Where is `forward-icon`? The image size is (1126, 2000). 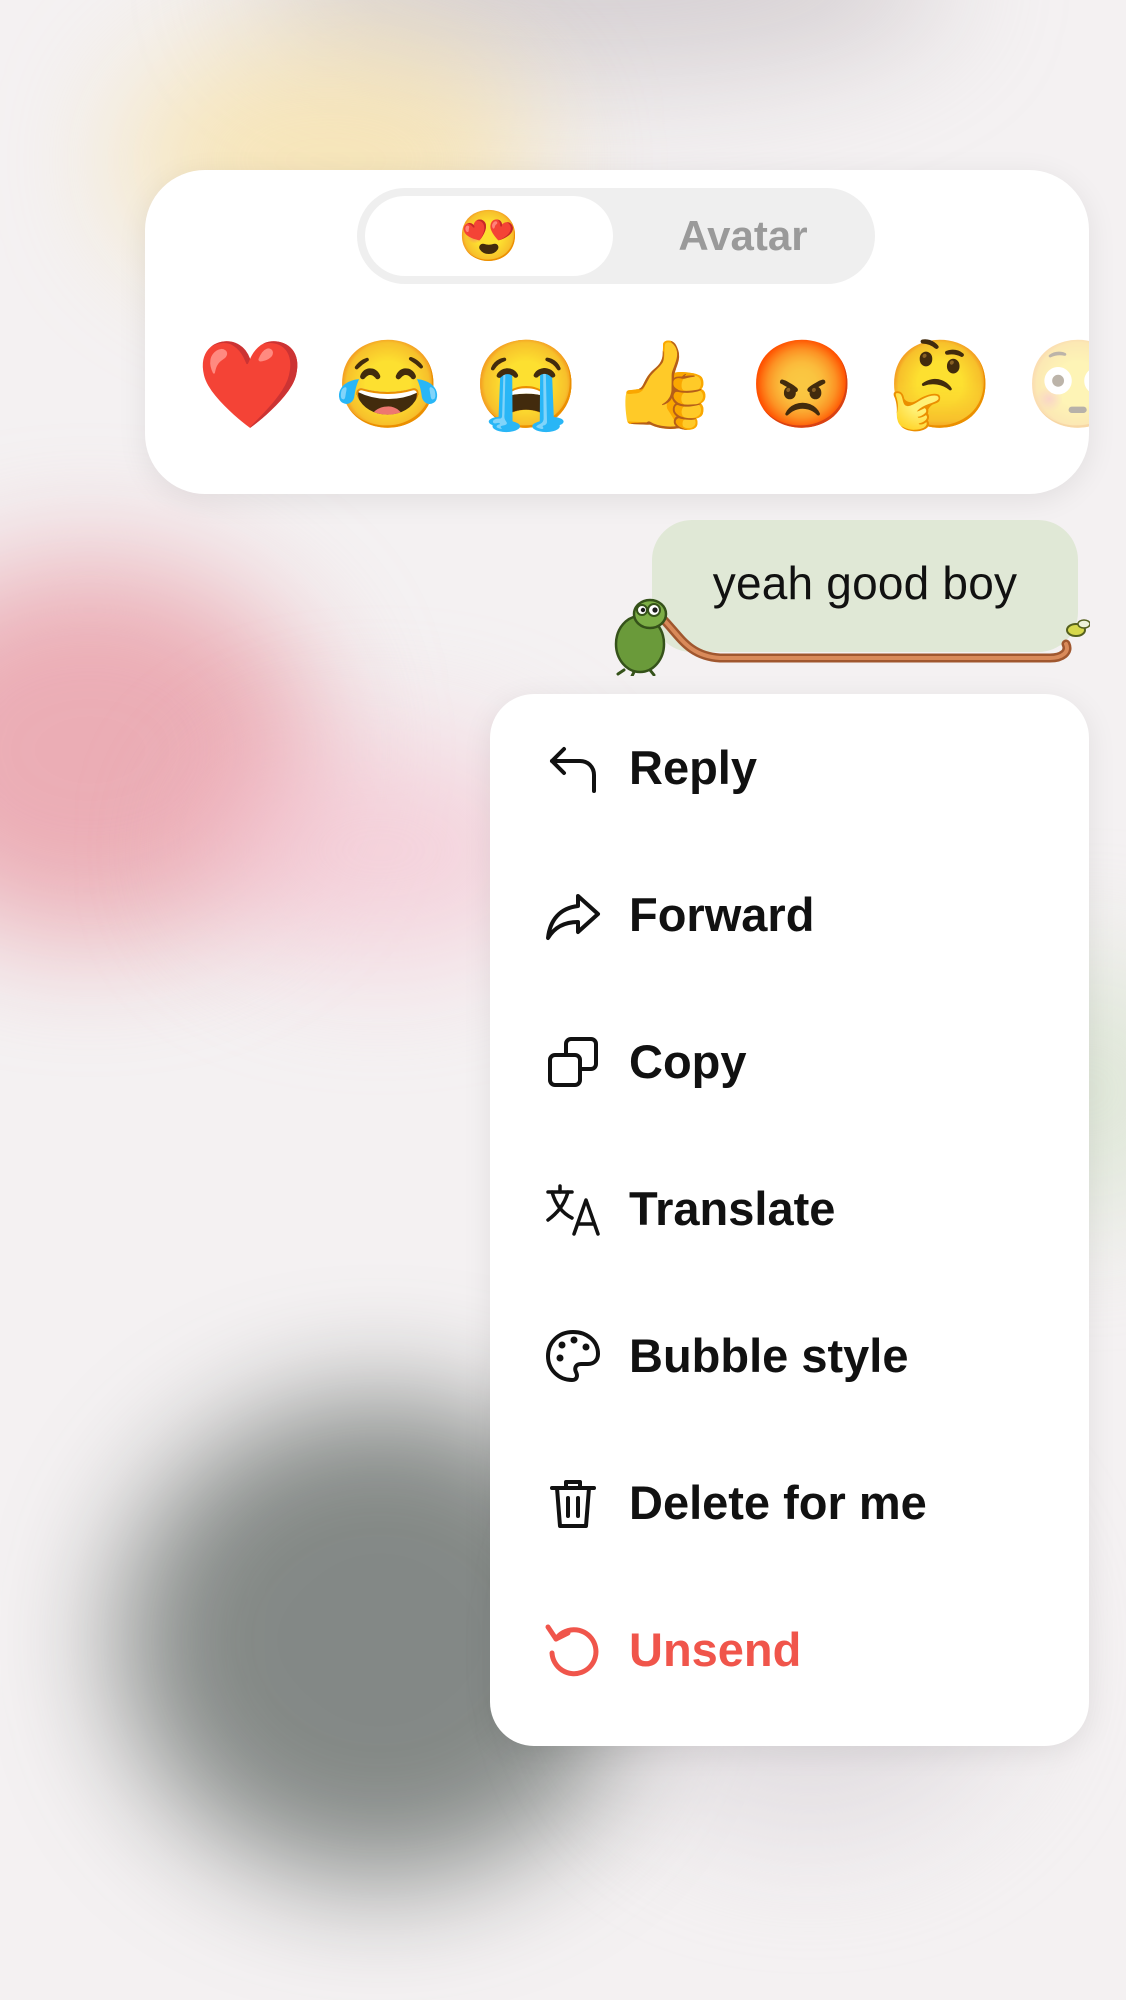
forward-icon is located at coordinates (573, 915).